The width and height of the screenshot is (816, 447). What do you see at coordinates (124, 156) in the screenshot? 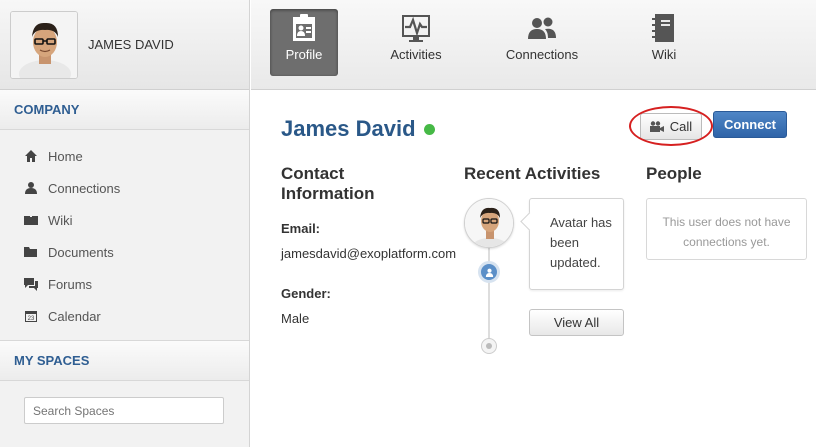
I see `sidebar-item-home: Home` at bounding box center [124, 156].